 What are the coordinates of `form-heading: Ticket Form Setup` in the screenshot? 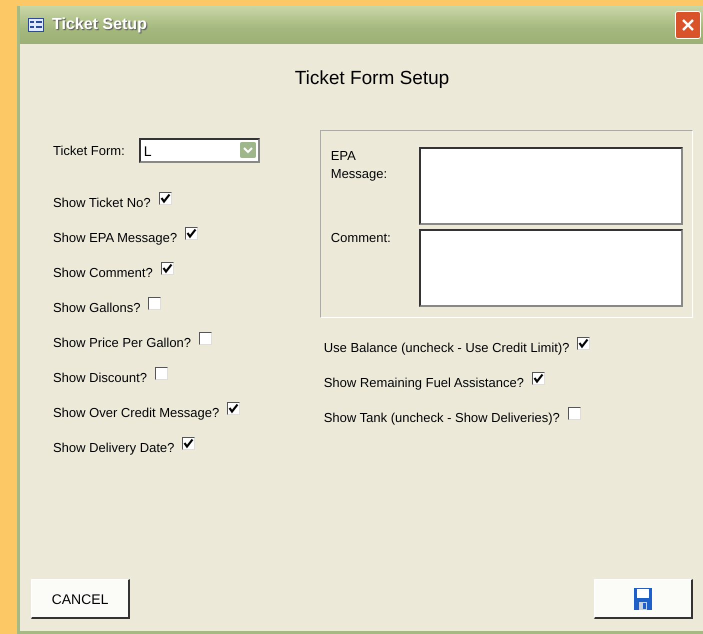 It's located at (372, 79).